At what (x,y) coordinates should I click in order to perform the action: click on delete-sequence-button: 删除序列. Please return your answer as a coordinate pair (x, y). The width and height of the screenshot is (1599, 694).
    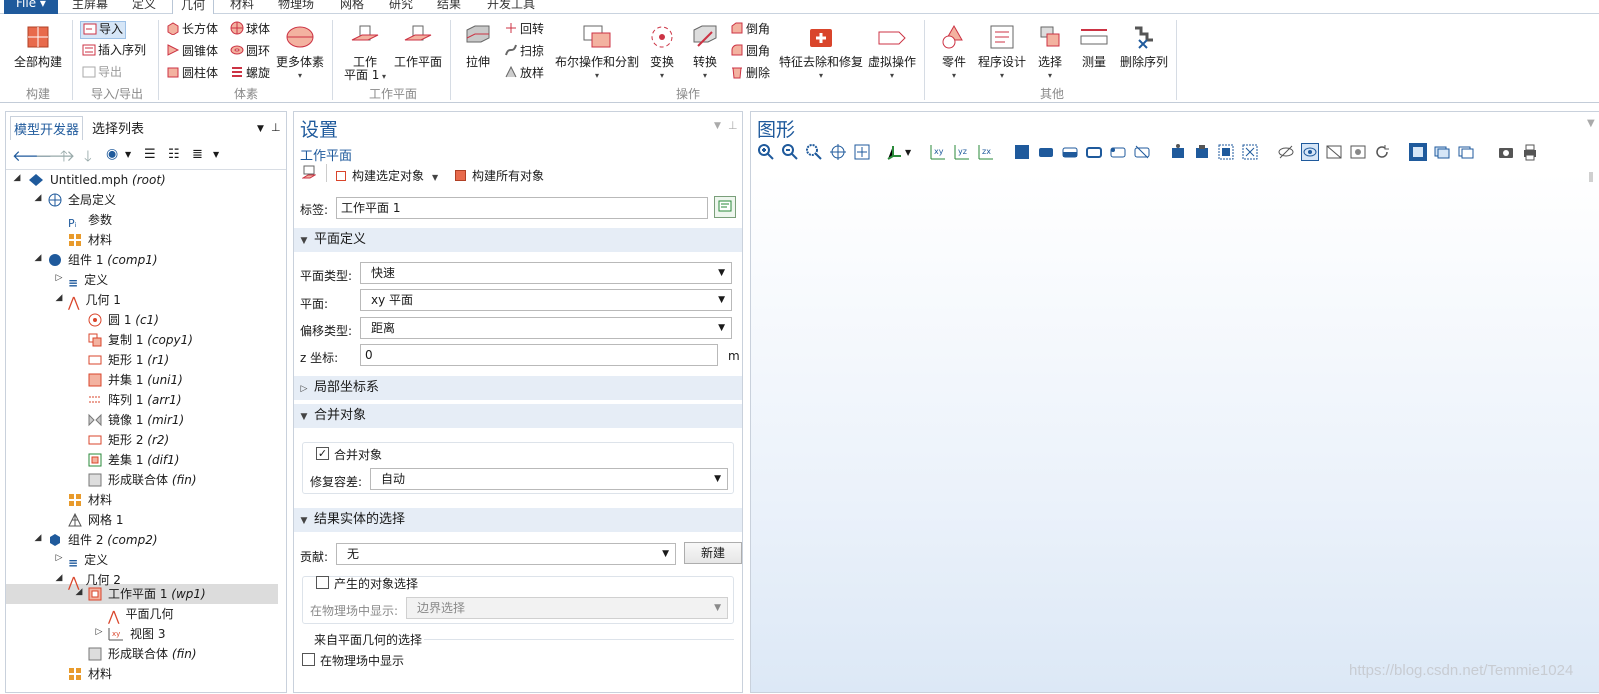
    Looking at the image, I should click on (1144, 46).